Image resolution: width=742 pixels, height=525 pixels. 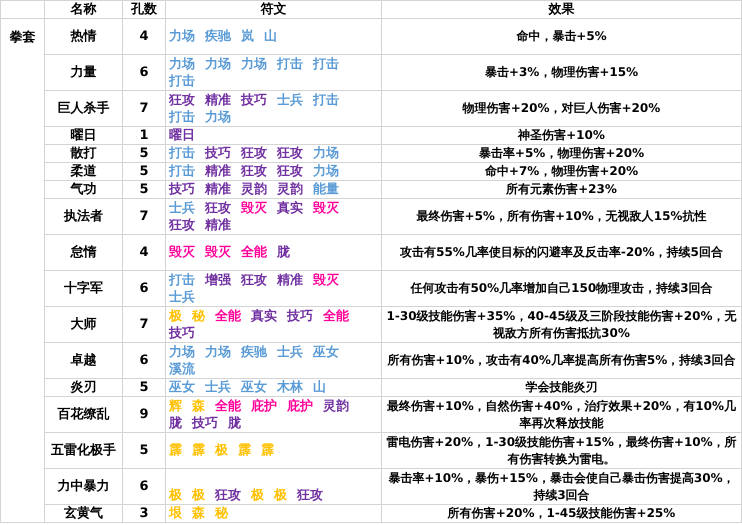 What do you see at coordinates (561, 135) in the screenshot?
I see `effect-text: 神圣伤害+10%` at bounding box center [561, 135].